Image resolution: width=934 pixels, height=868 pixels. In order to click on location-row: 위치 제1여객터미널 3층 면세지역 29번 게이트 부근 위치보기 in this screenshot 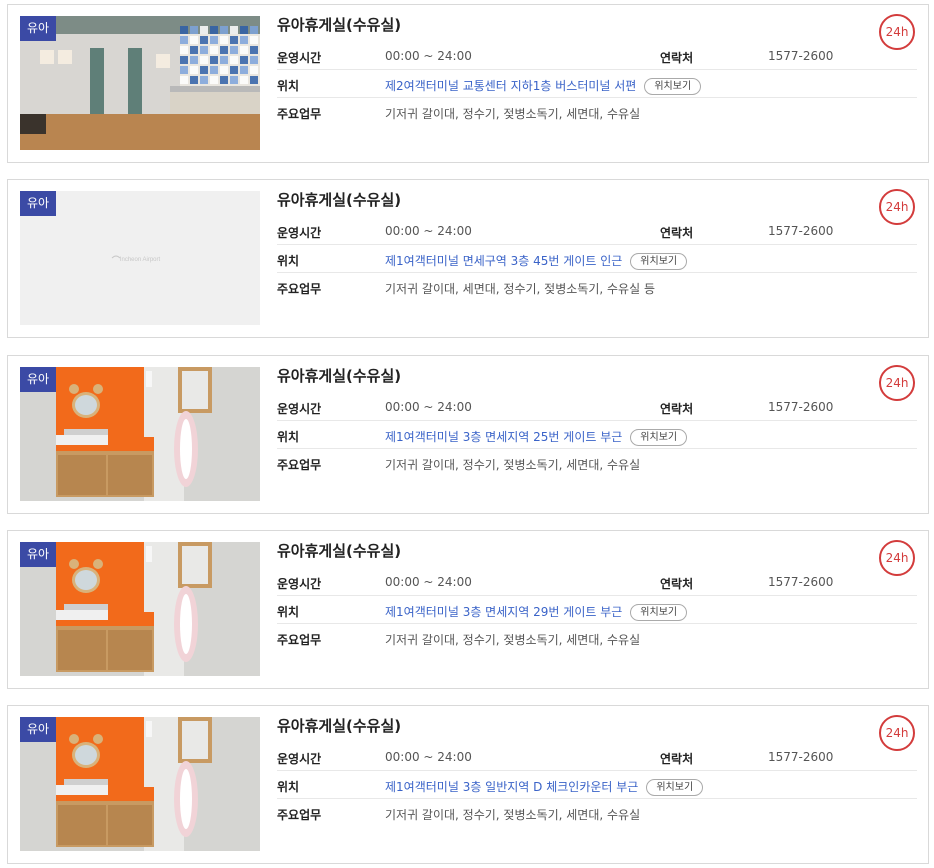, I will do `click(597, 610)`.